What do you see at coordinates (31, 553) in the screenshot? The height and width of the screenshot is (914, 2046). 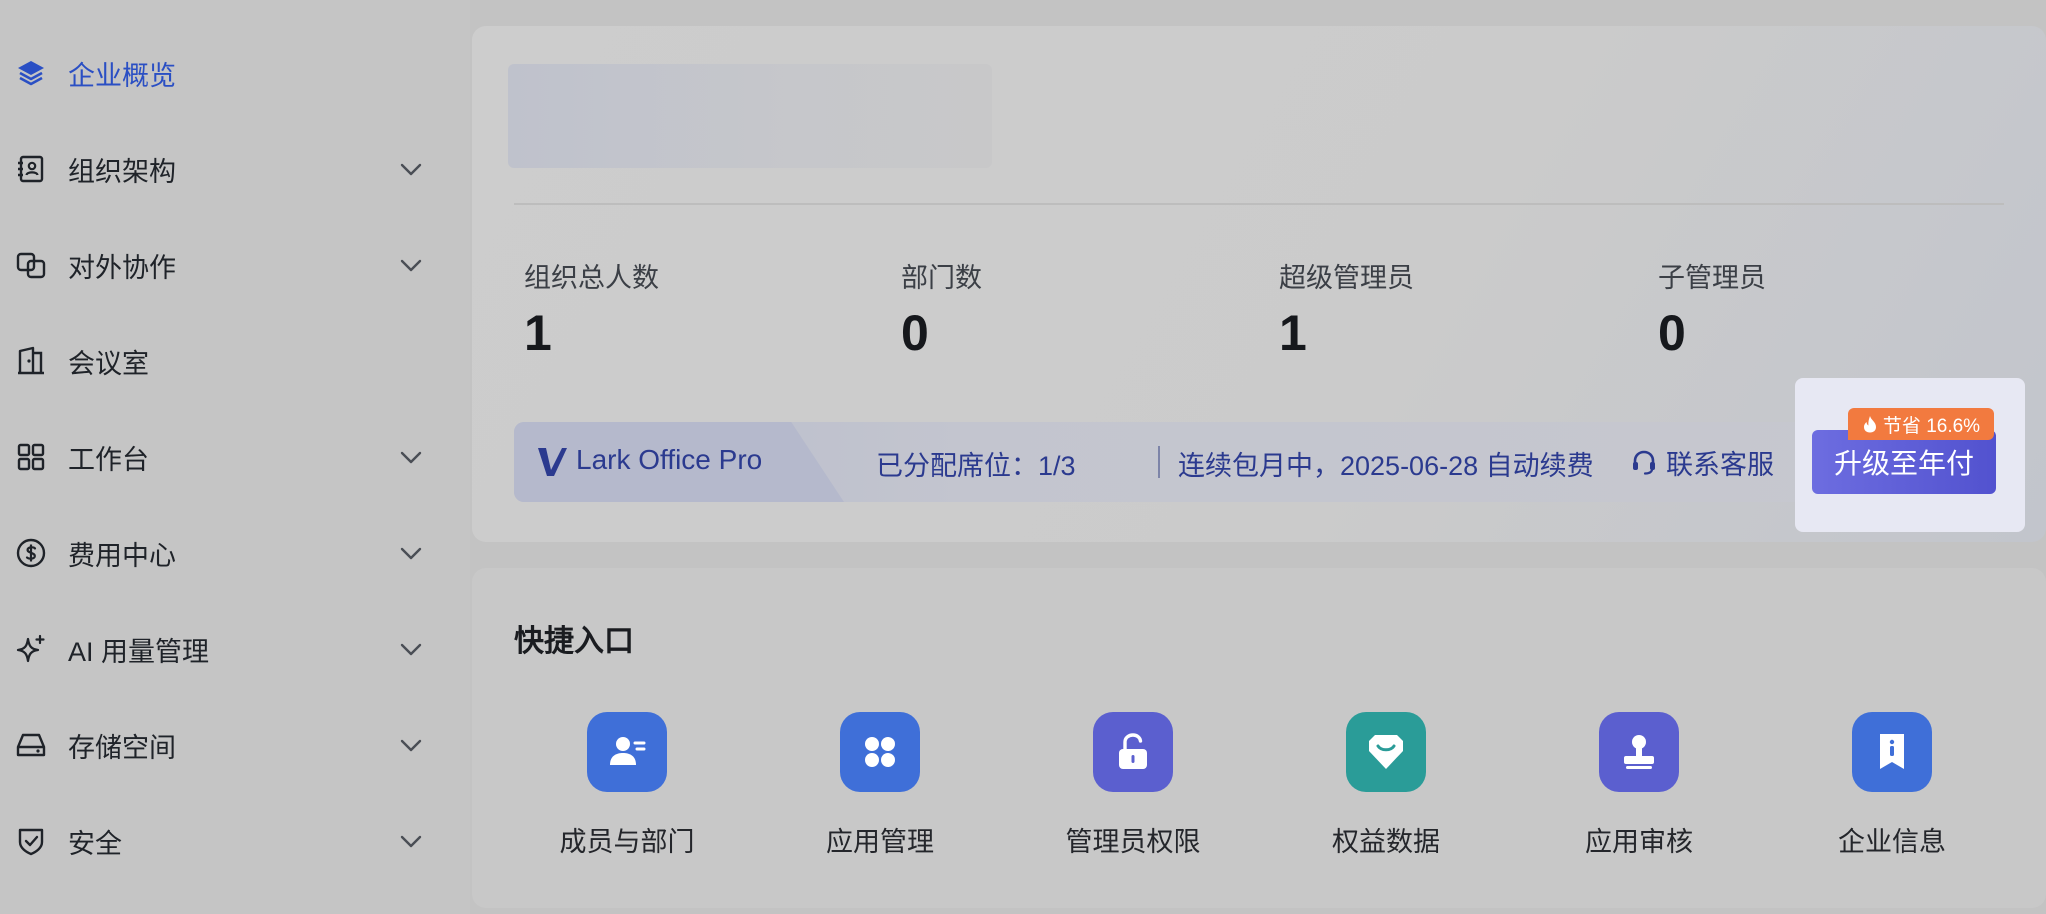 I see `dollar-circle-icon` at bounding box center [31, 553].